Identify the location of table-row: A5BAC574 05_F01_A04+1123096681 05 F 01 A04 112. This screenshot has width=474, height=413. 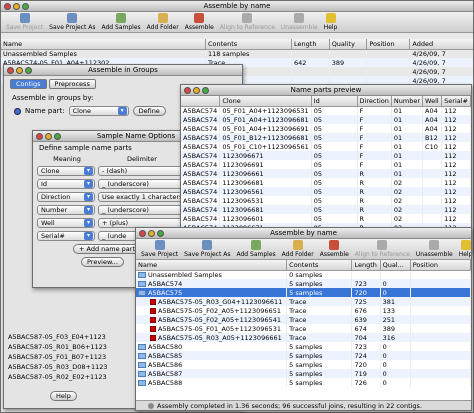
(326, 119).